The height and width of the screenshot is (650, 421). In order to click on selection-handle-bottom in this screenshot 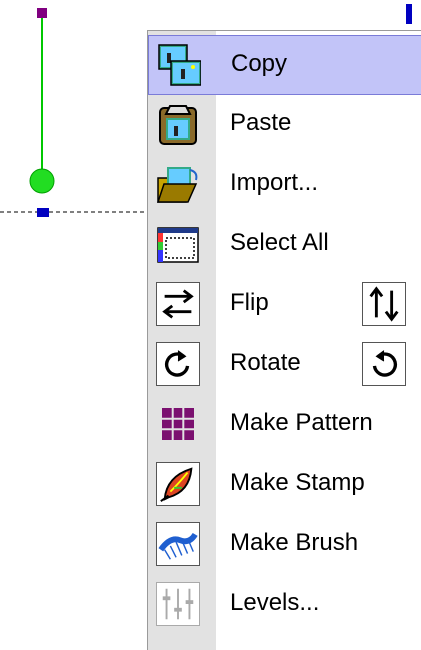, I will do `click(43, 212)`.